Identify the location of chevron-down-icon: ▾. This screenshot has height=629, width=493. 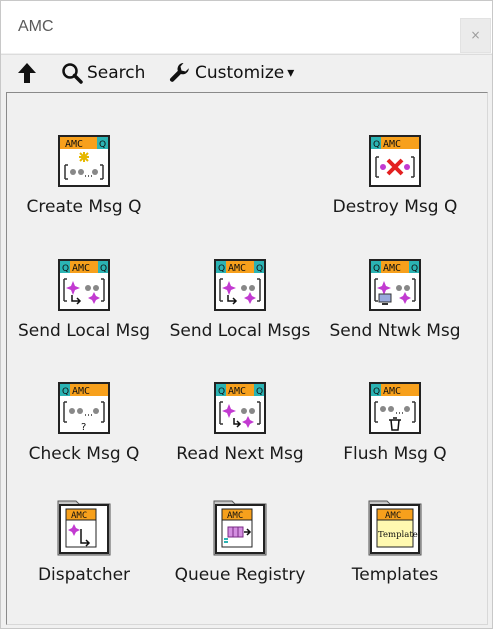
(291, 73).